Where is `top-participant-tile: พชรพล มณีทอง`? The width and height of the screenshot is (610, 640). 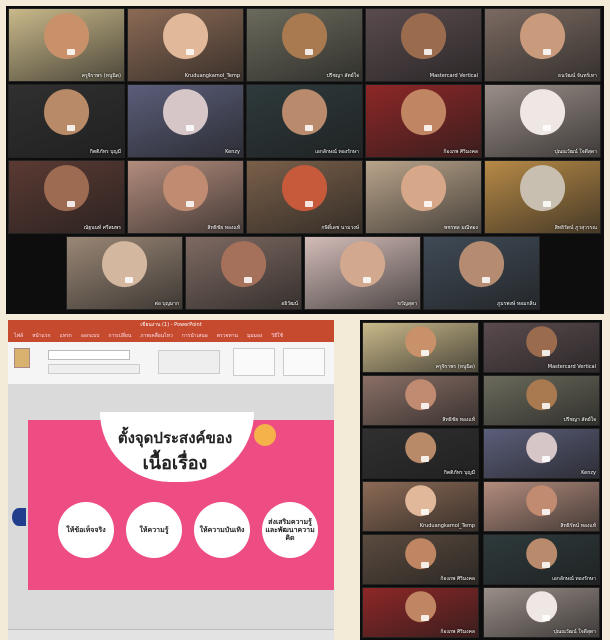
top-participant-tile: พชรพล มณีทอง is located at coordinates (423, 197).